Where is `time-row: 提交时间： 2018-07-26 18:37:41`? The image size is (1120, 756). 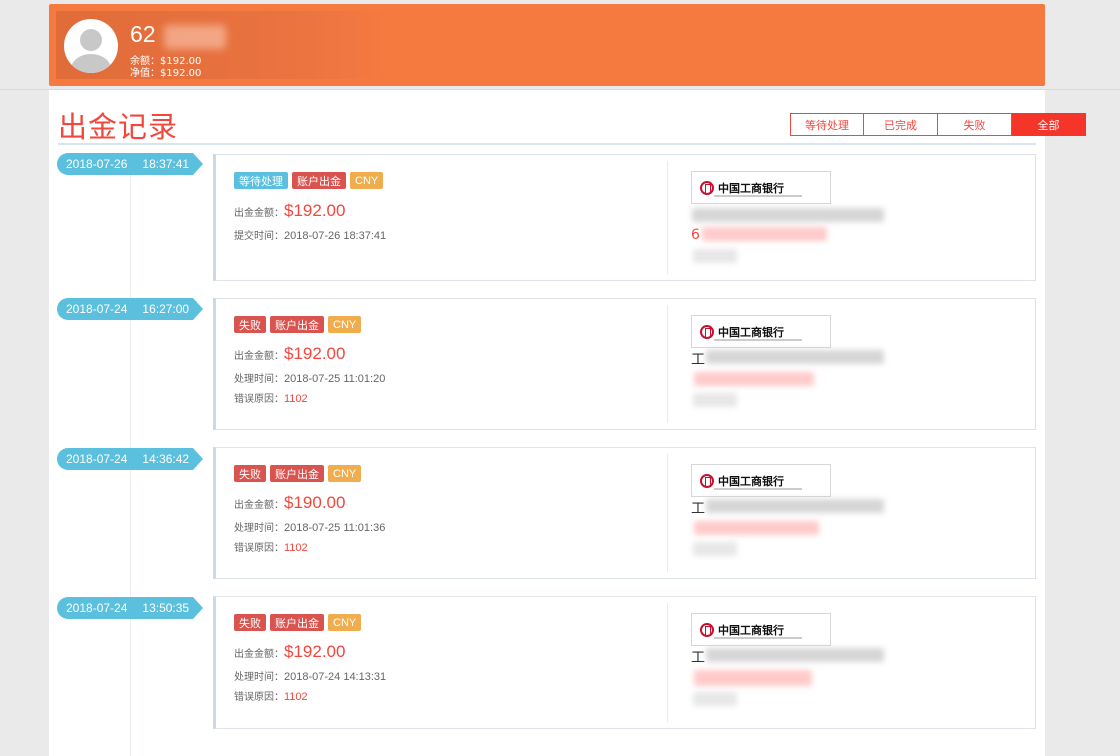 time-row: 提交时间： 2018-07-26 18:37:41 is located at coordinates (310, 234).